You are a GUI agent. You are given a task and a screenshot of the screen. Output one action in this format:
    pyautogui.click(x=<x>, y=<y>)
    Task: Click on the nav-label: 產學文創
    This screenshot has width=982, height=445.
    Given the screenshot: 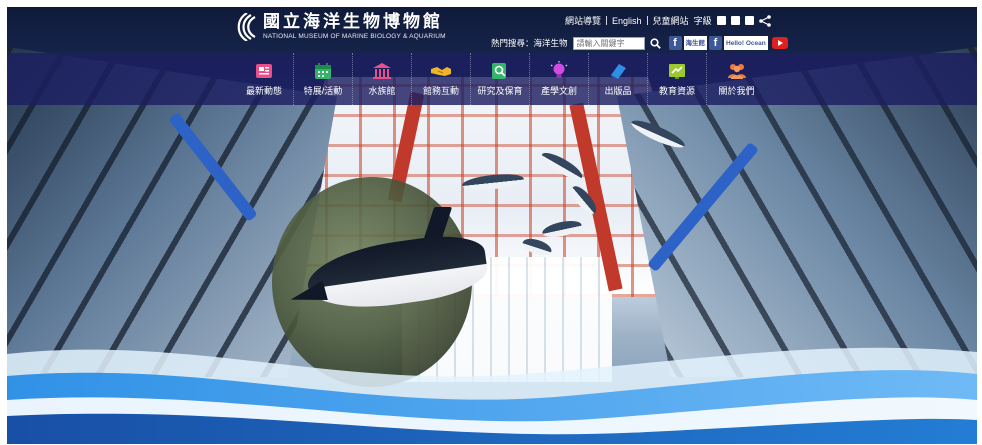 What is the action you would take?
    pyautogui.click(x=558, y=91)
    